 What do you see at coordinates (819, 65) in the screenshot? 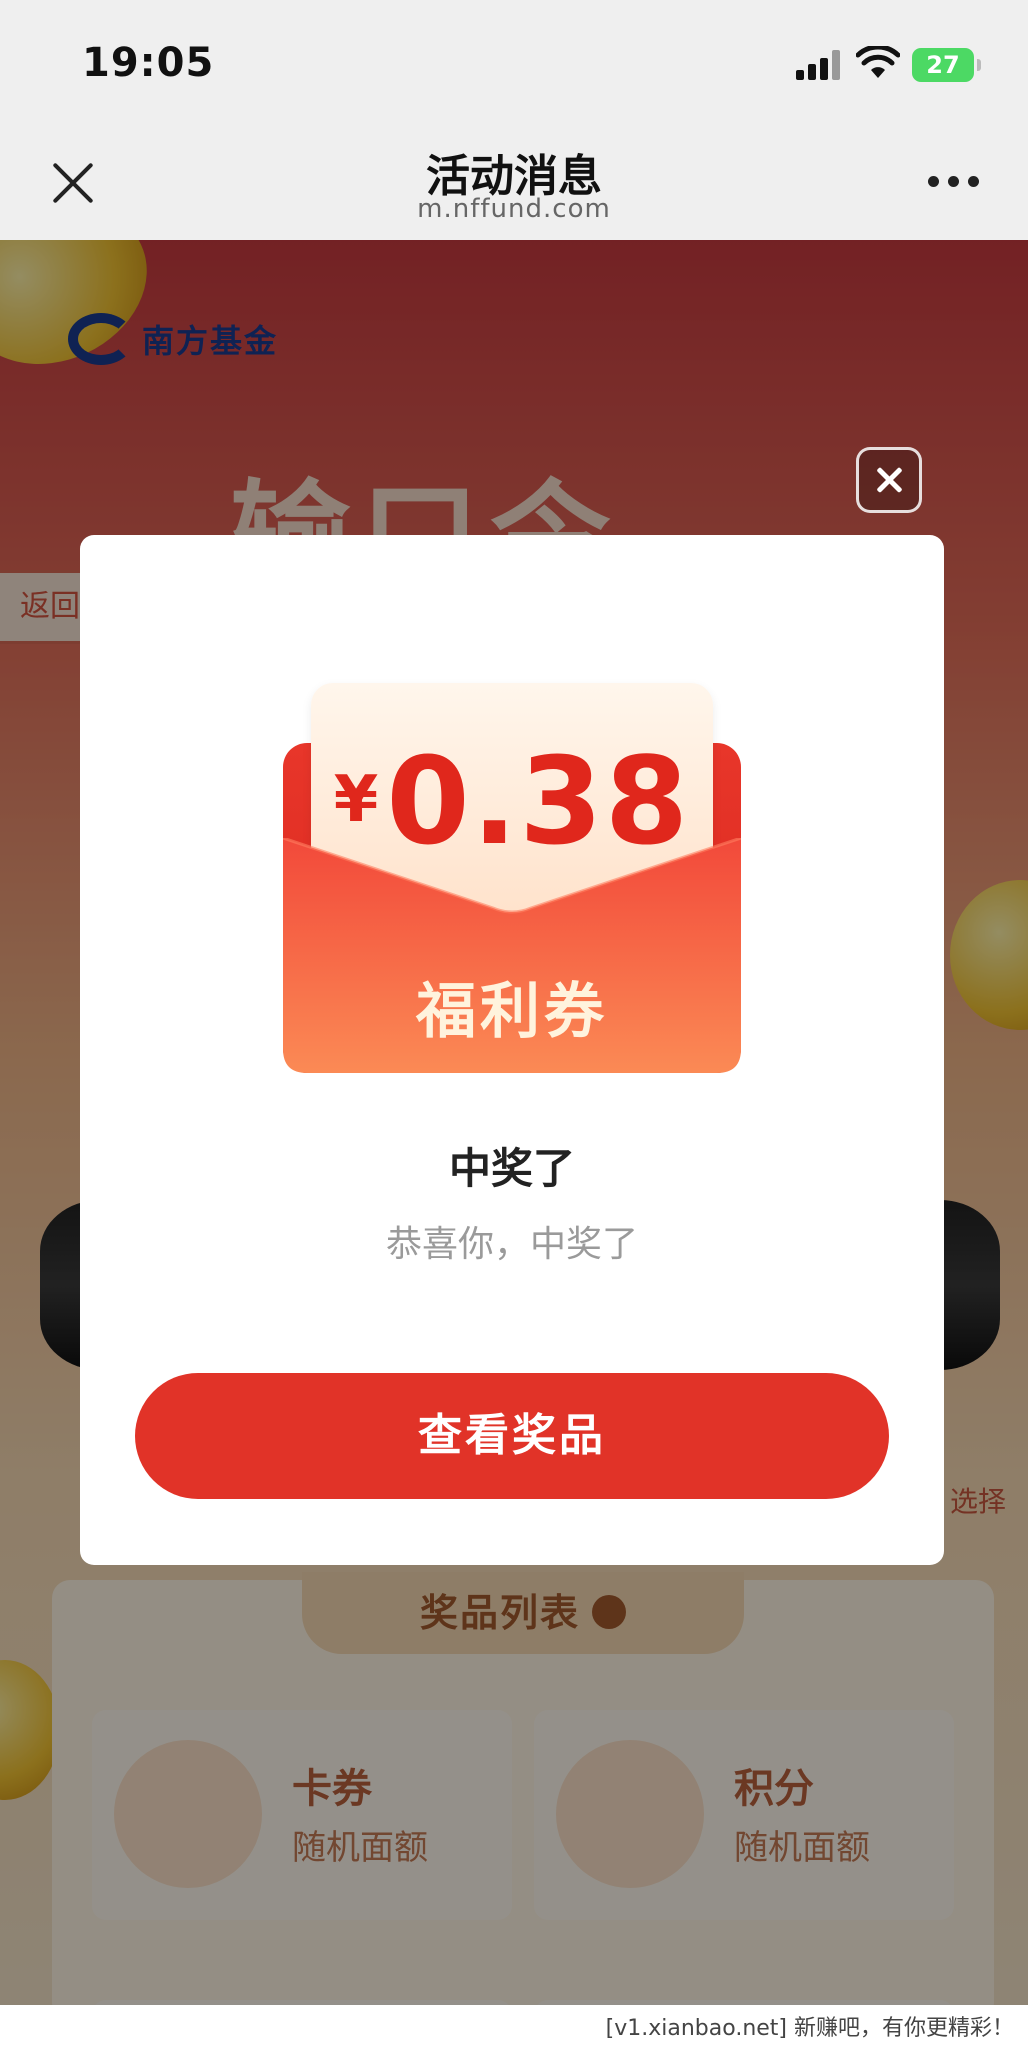
I see `cellular-signal-icon` at bounding box center [819, 65].